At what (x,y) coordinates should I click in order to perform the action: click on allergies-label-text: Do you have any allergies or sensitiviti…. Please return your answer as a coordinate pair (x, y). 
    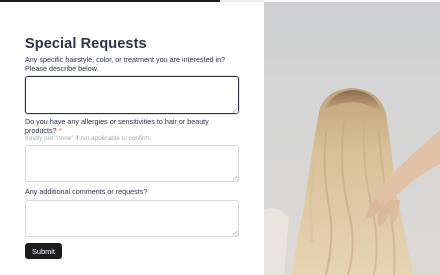
    Looking at the image, I should click on (117, 126).